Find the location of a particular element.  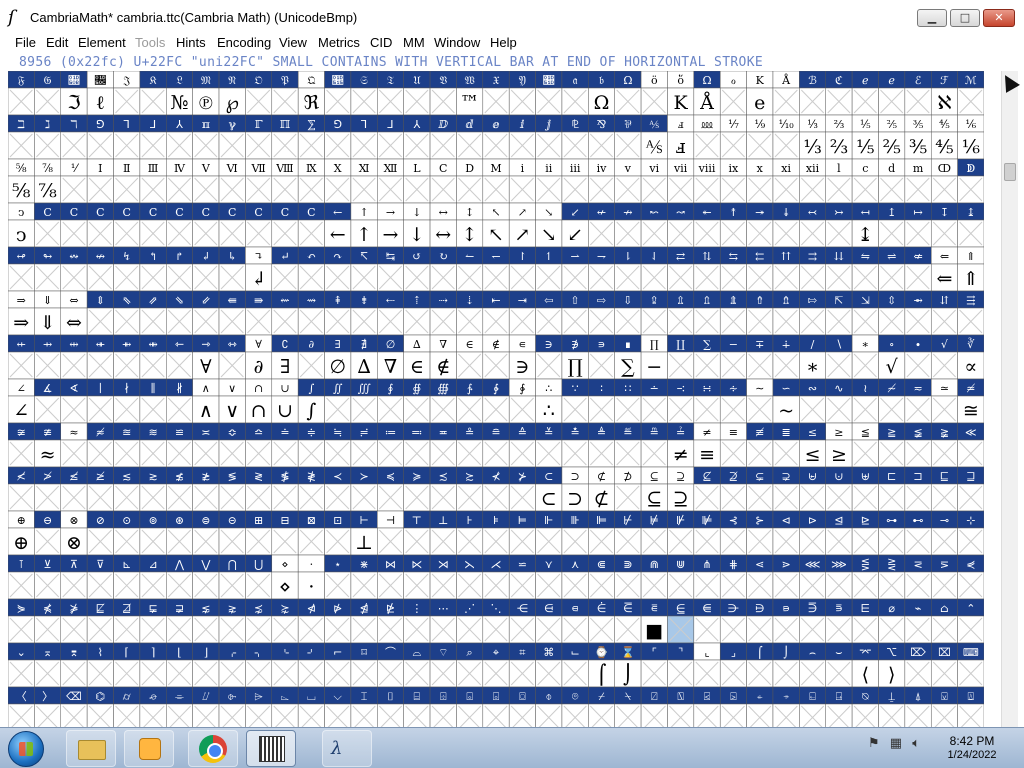

glyph-header-label: ∣ is located at coordinates (100, 388).